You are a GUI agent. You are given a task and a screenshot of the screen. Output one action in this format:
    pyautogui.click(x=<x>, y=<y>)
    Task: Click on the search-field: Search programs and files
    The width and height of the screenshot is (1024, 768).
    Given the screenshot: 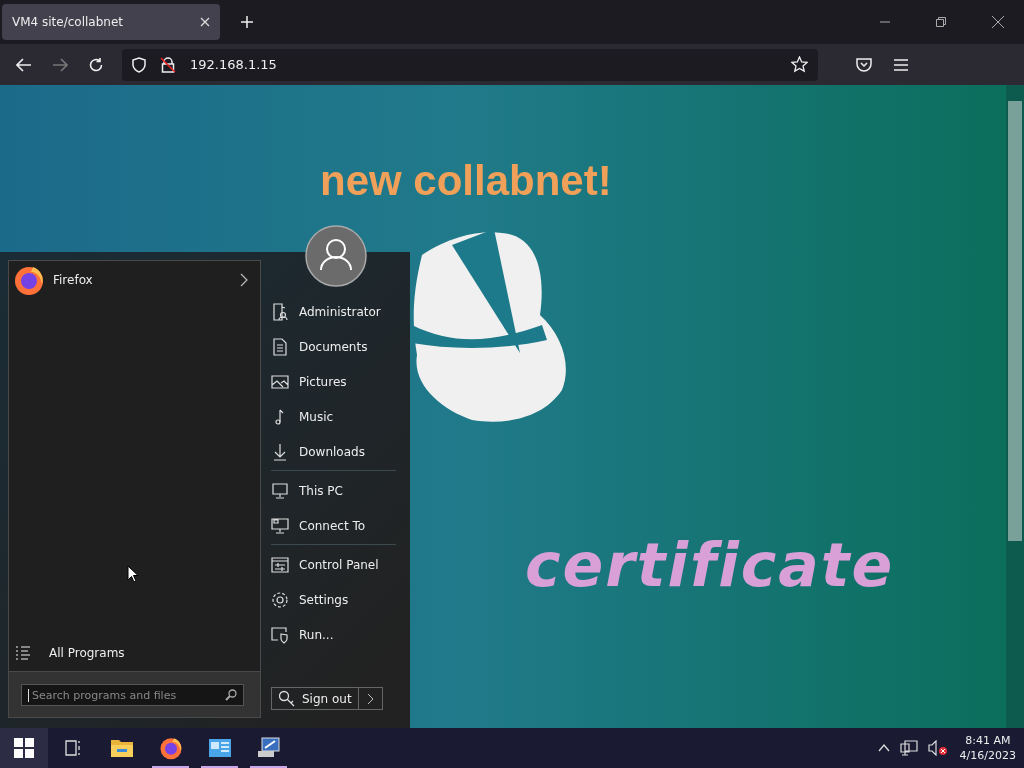 What is the action you would take?
    pyautogui.click(x=132, y=695)
    